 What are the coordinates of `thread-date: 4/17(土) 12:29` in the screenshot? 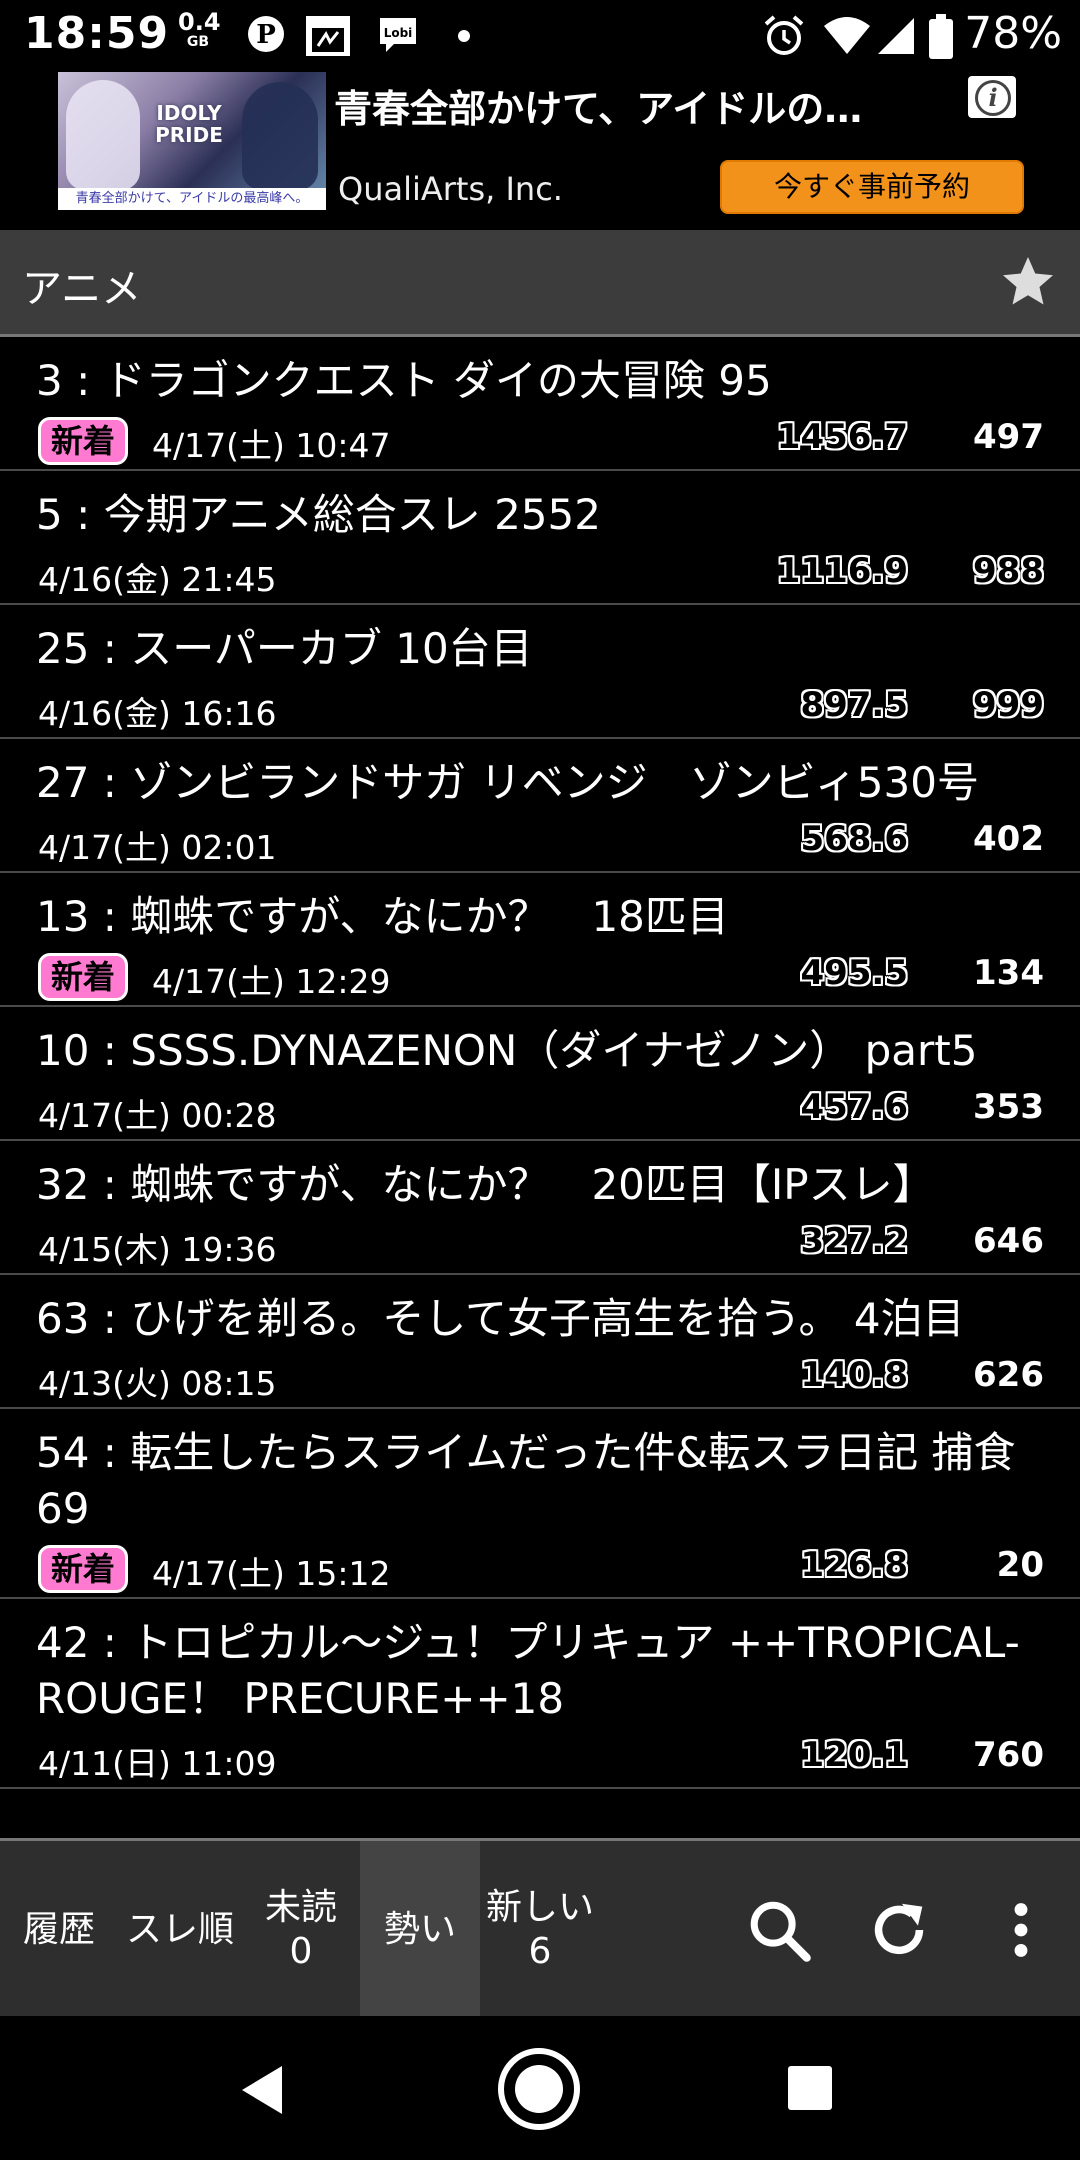 It's located at (271, 981).